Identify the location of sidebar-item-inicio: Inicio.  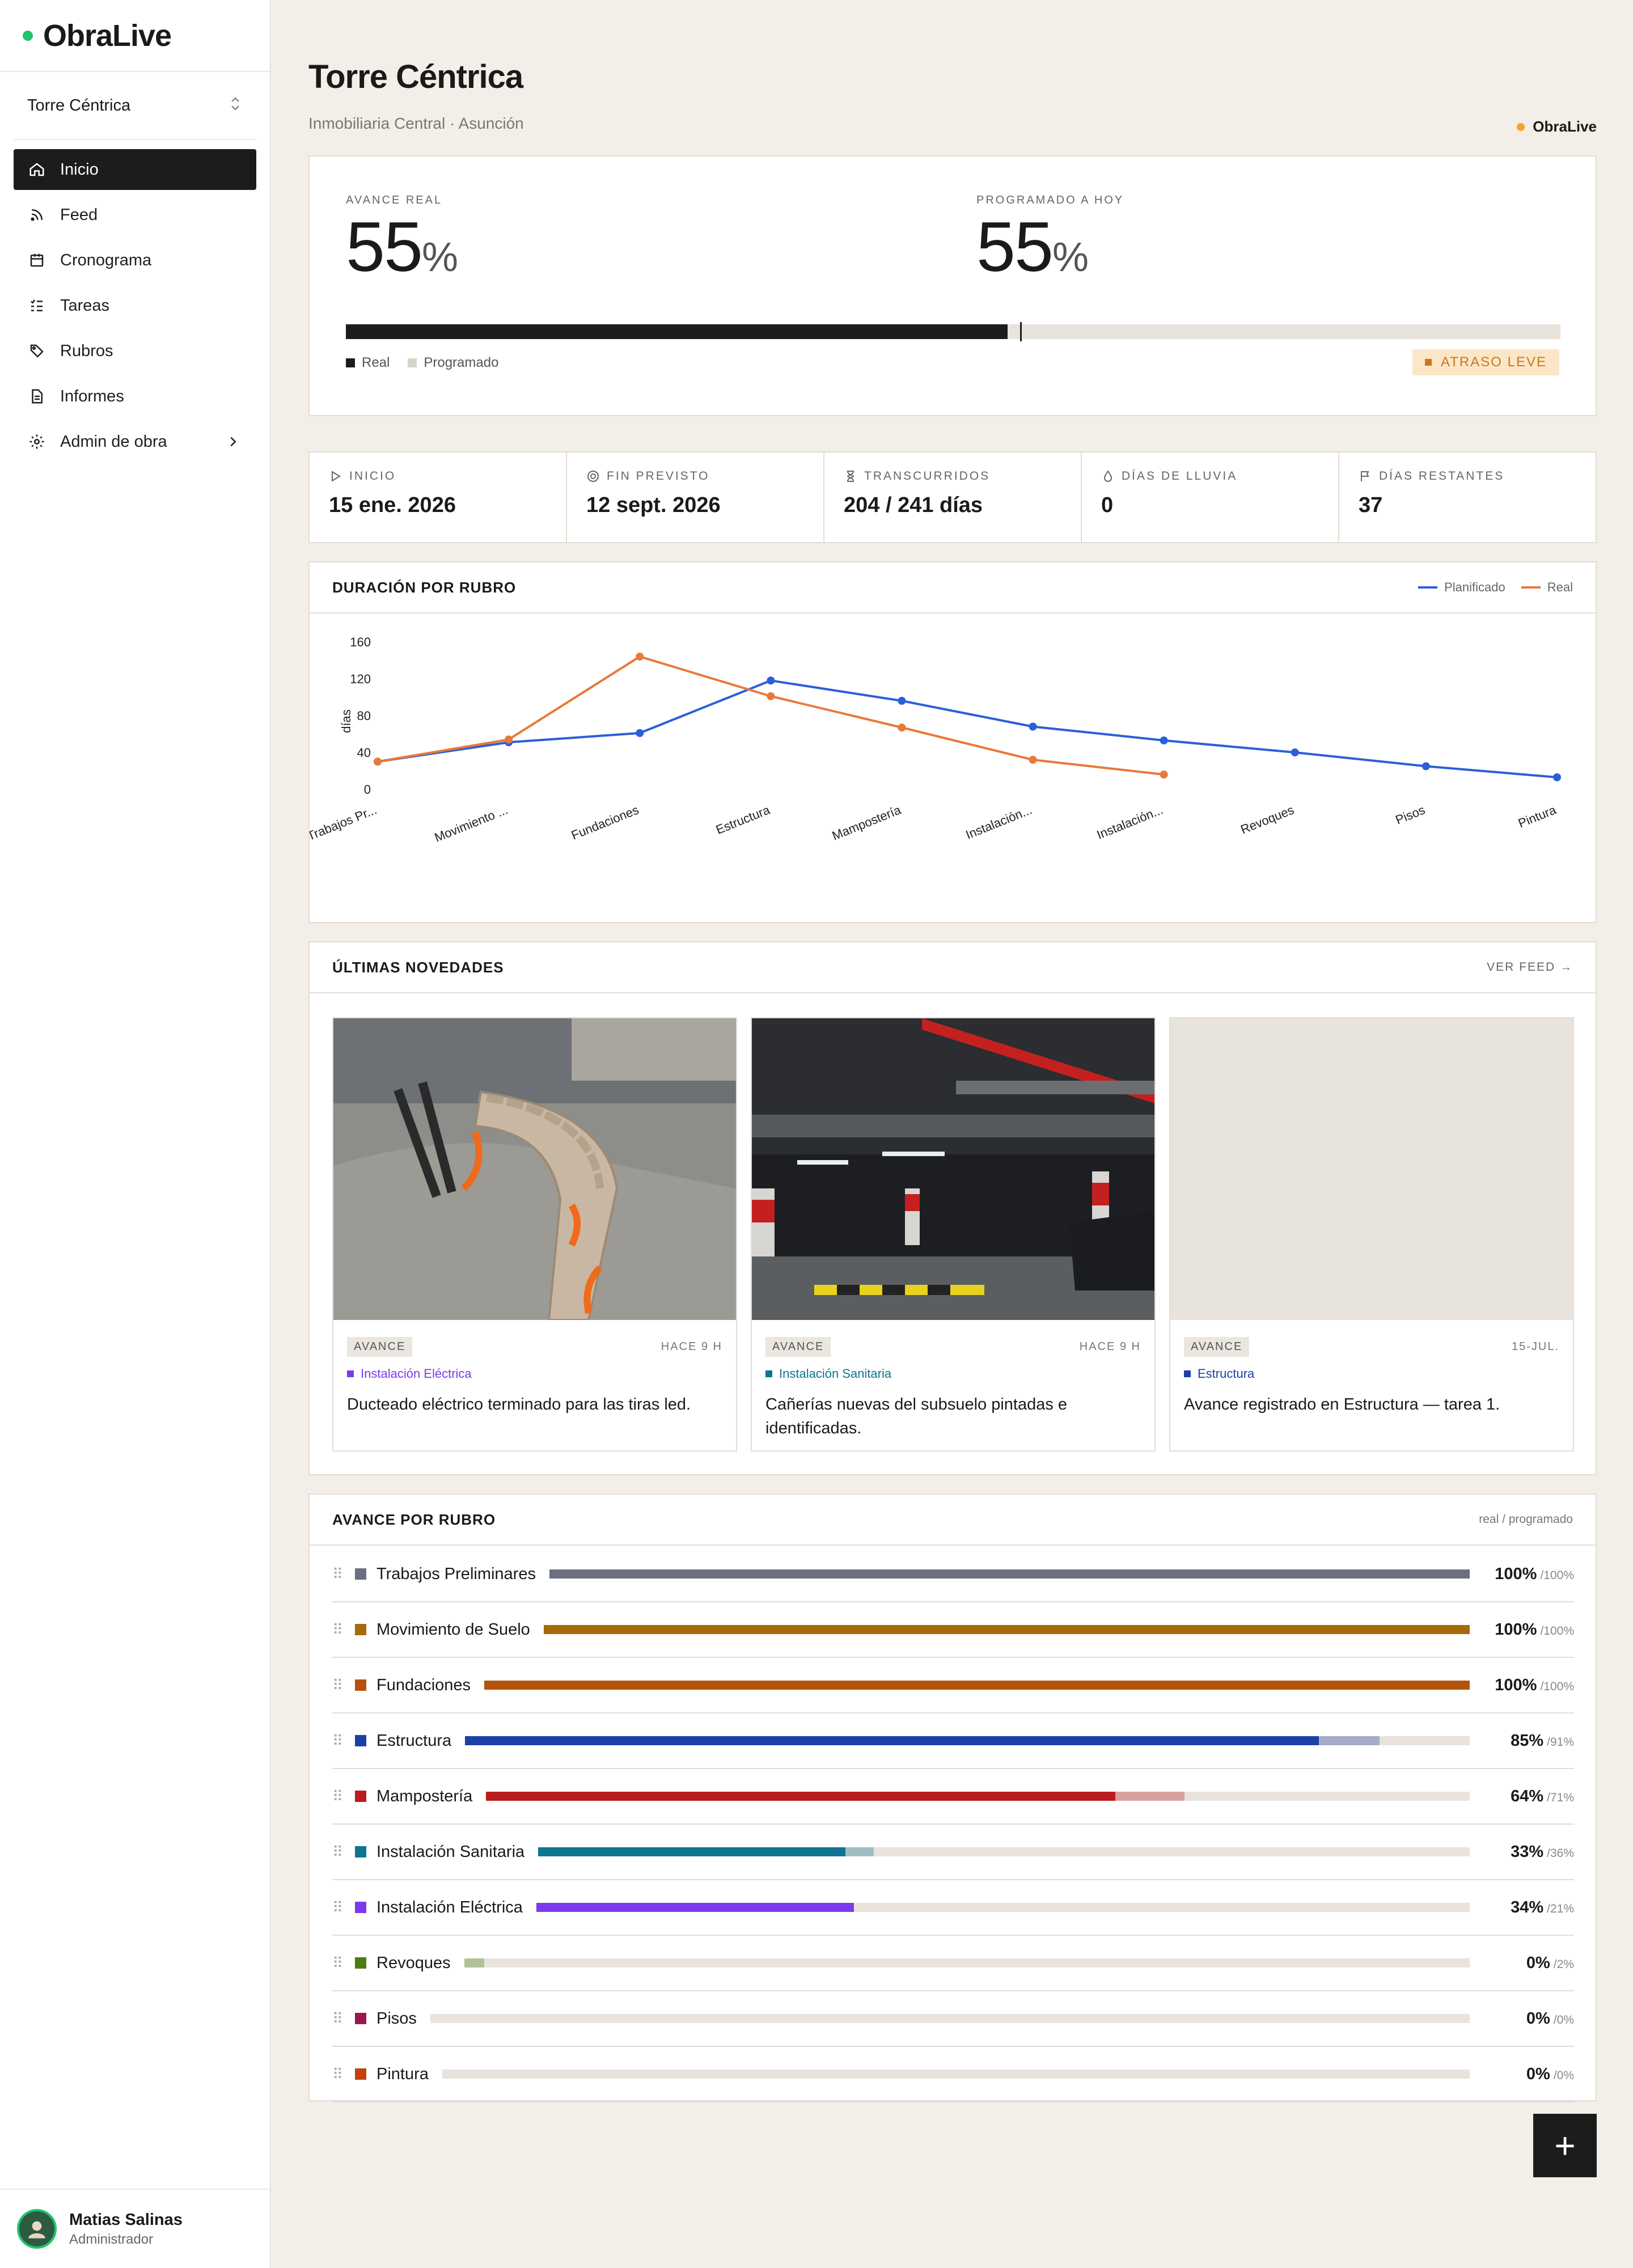
(135, 169).